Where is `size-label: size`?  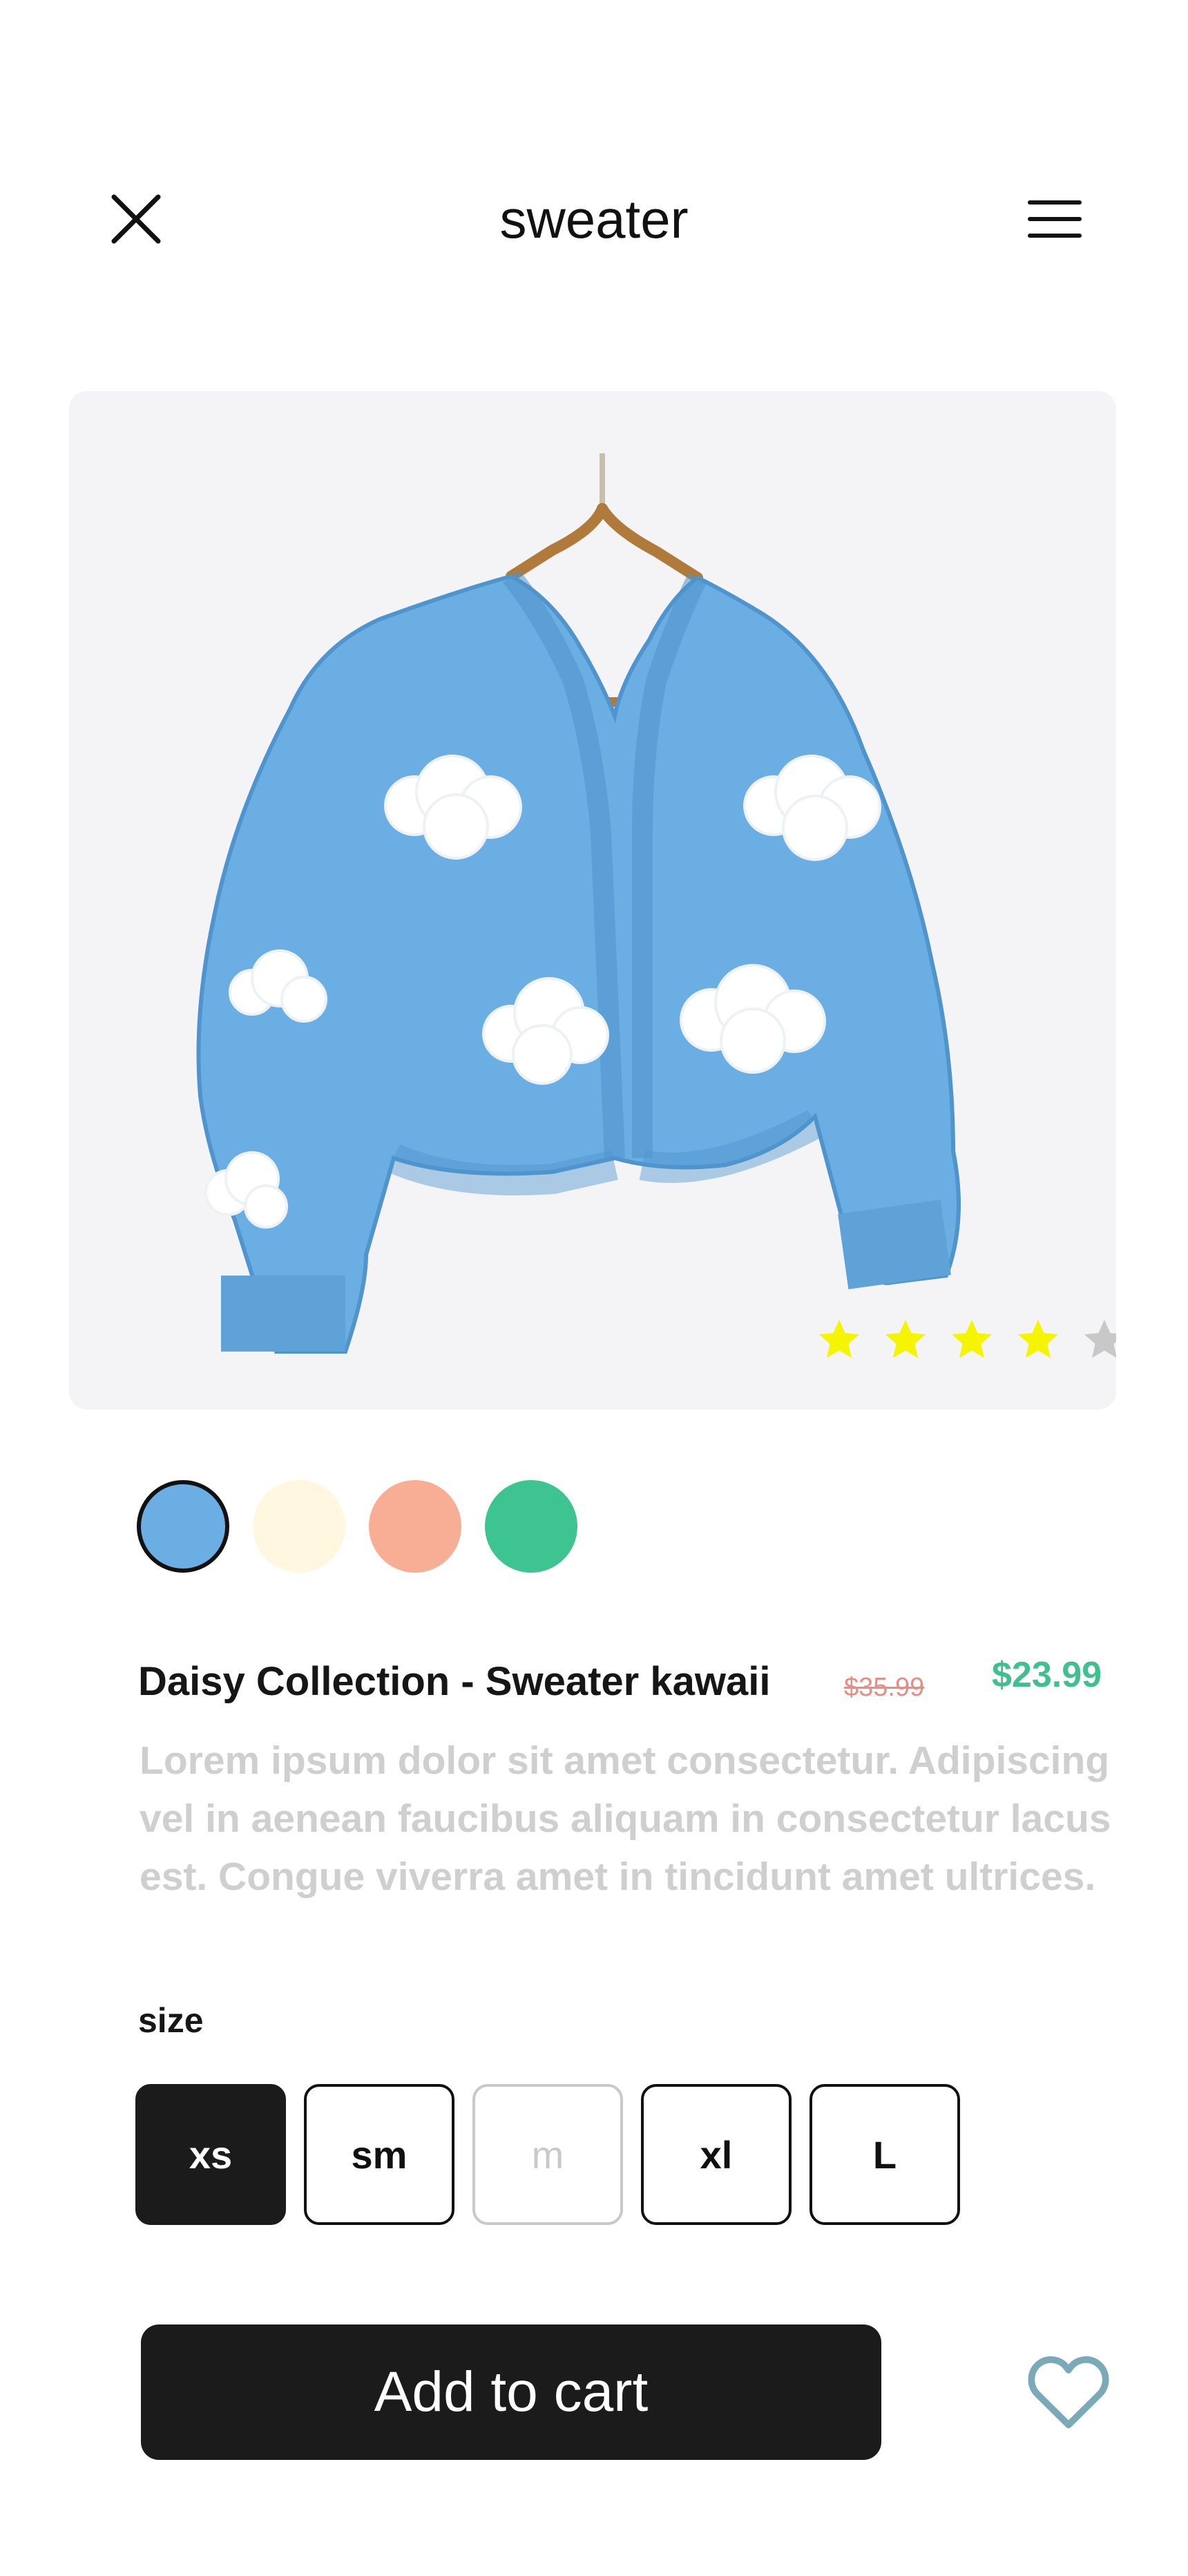 size-label: size is located at coordinates (171, 2020).